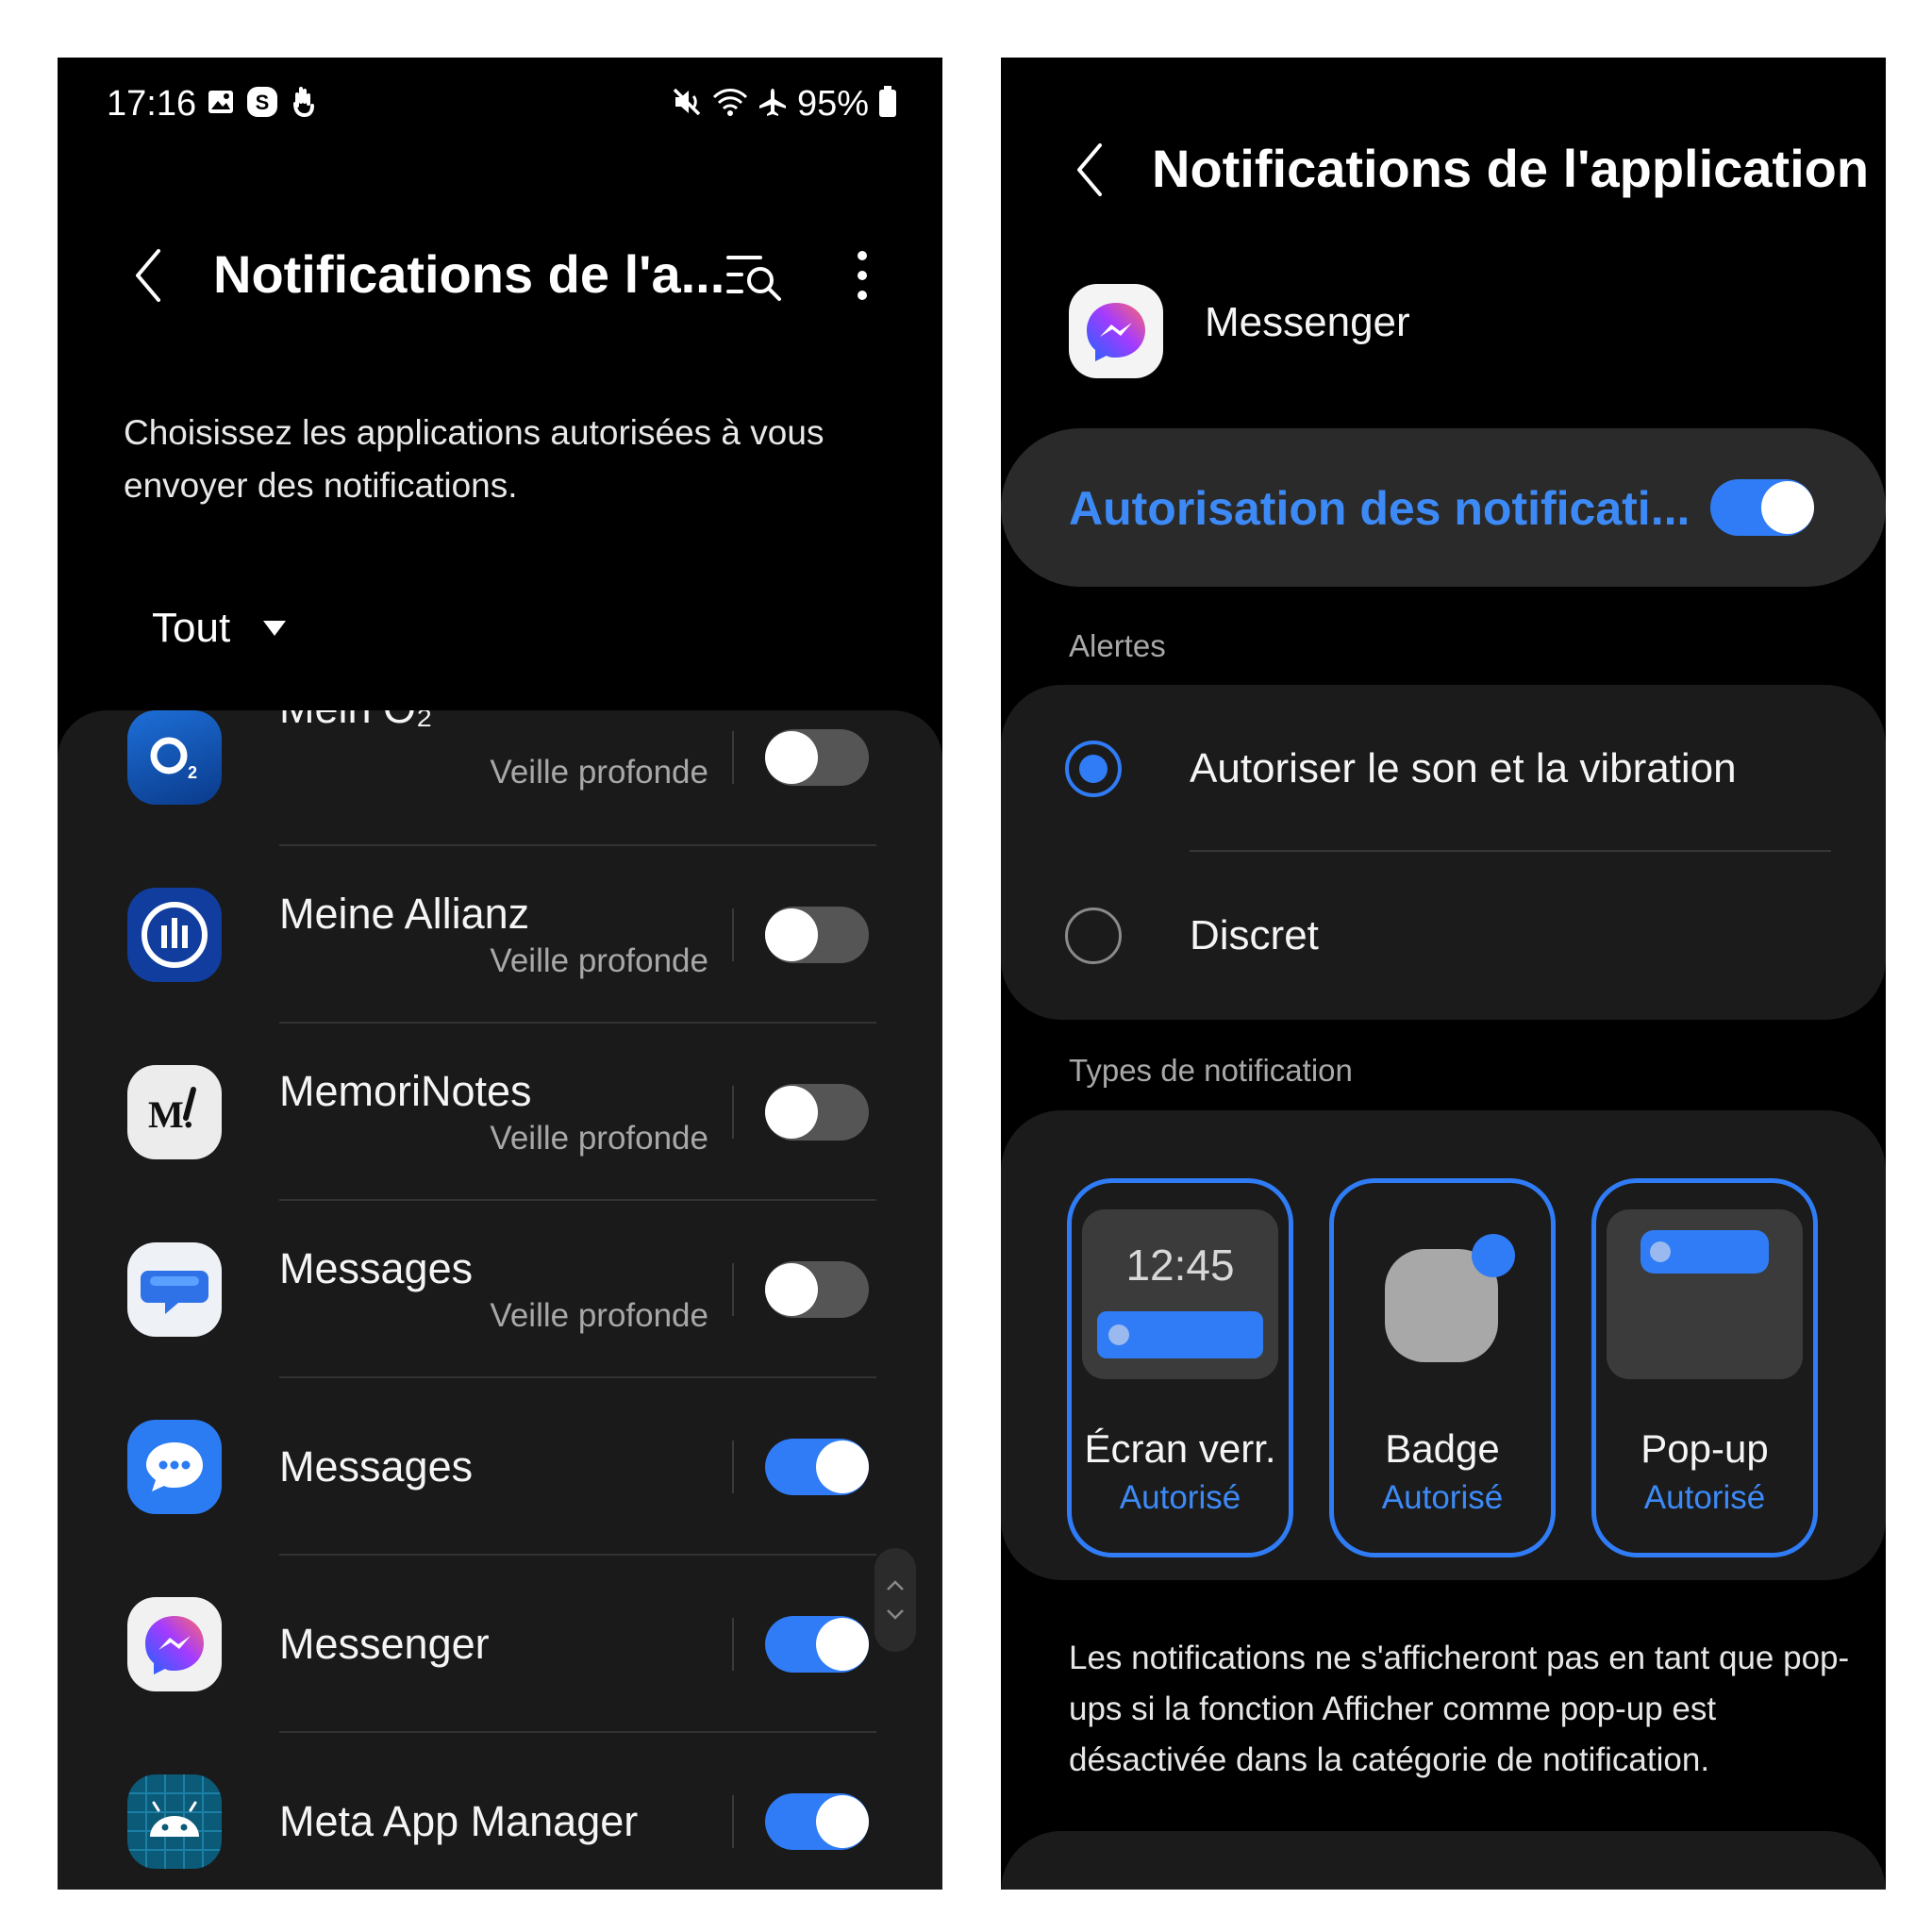 The height and width of the screenshot is (1932, 1932). Describe the element at coordinates (817, 935) in the screenshot. I see `app-toggle-meine-allianz` at that location.